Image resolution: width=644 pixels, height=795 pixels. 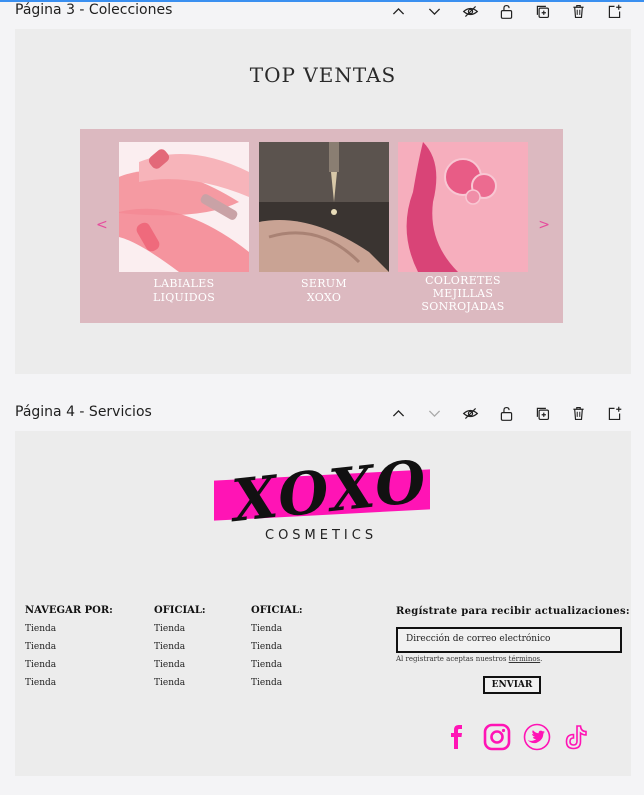 I want to click on page-title: Página 4 - Servicios, so click(x=83, y=412).